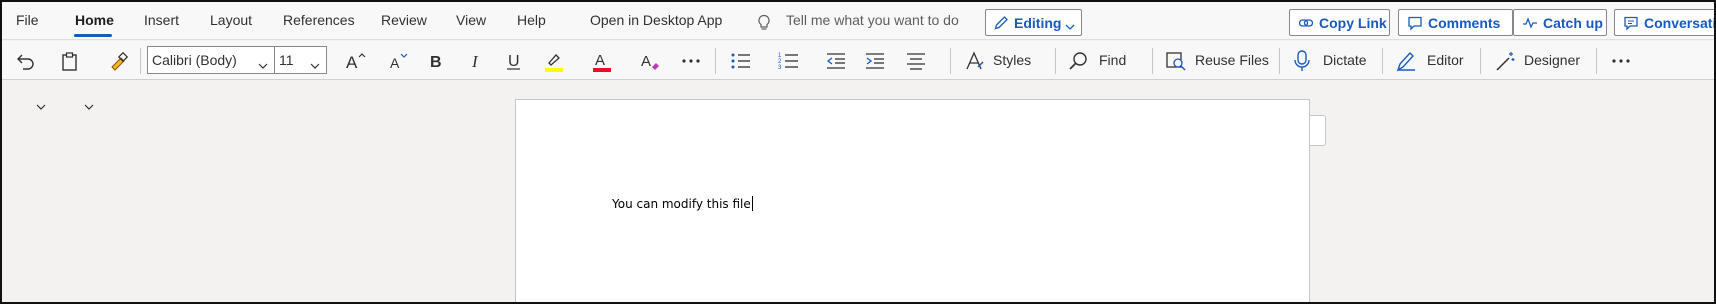 This screenshot has height=304, width=1716. What do you see at coordinates (1464, 23) in the screenshot?
I see `comments-label: Comments` at bounding box center [1464, 23].